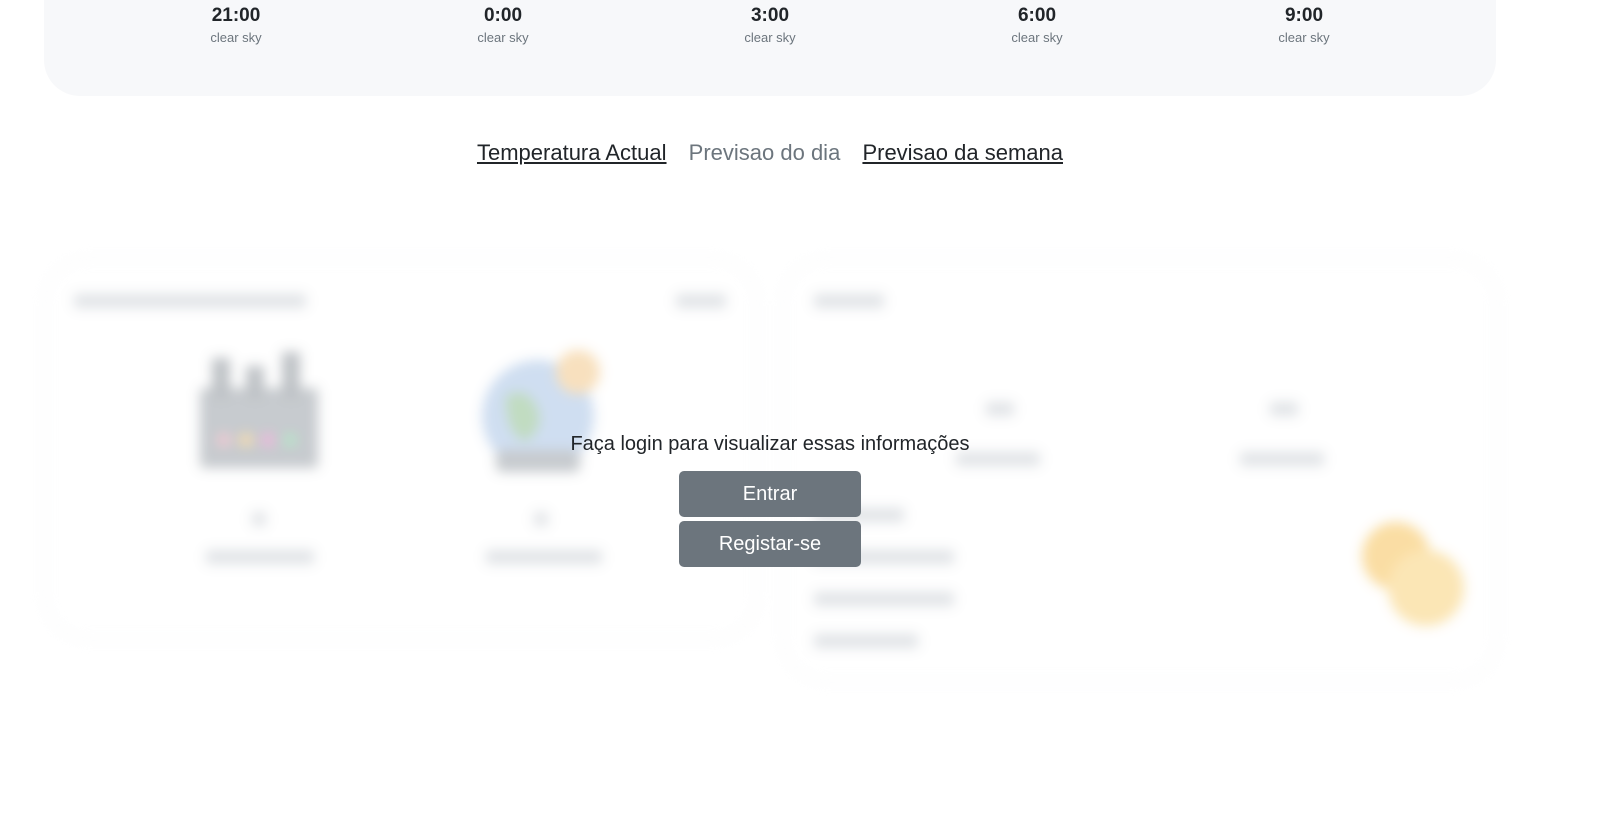 This screenshot has height=838, width=1608. I want to click on register-button: Registar-se, so click(770, 544).